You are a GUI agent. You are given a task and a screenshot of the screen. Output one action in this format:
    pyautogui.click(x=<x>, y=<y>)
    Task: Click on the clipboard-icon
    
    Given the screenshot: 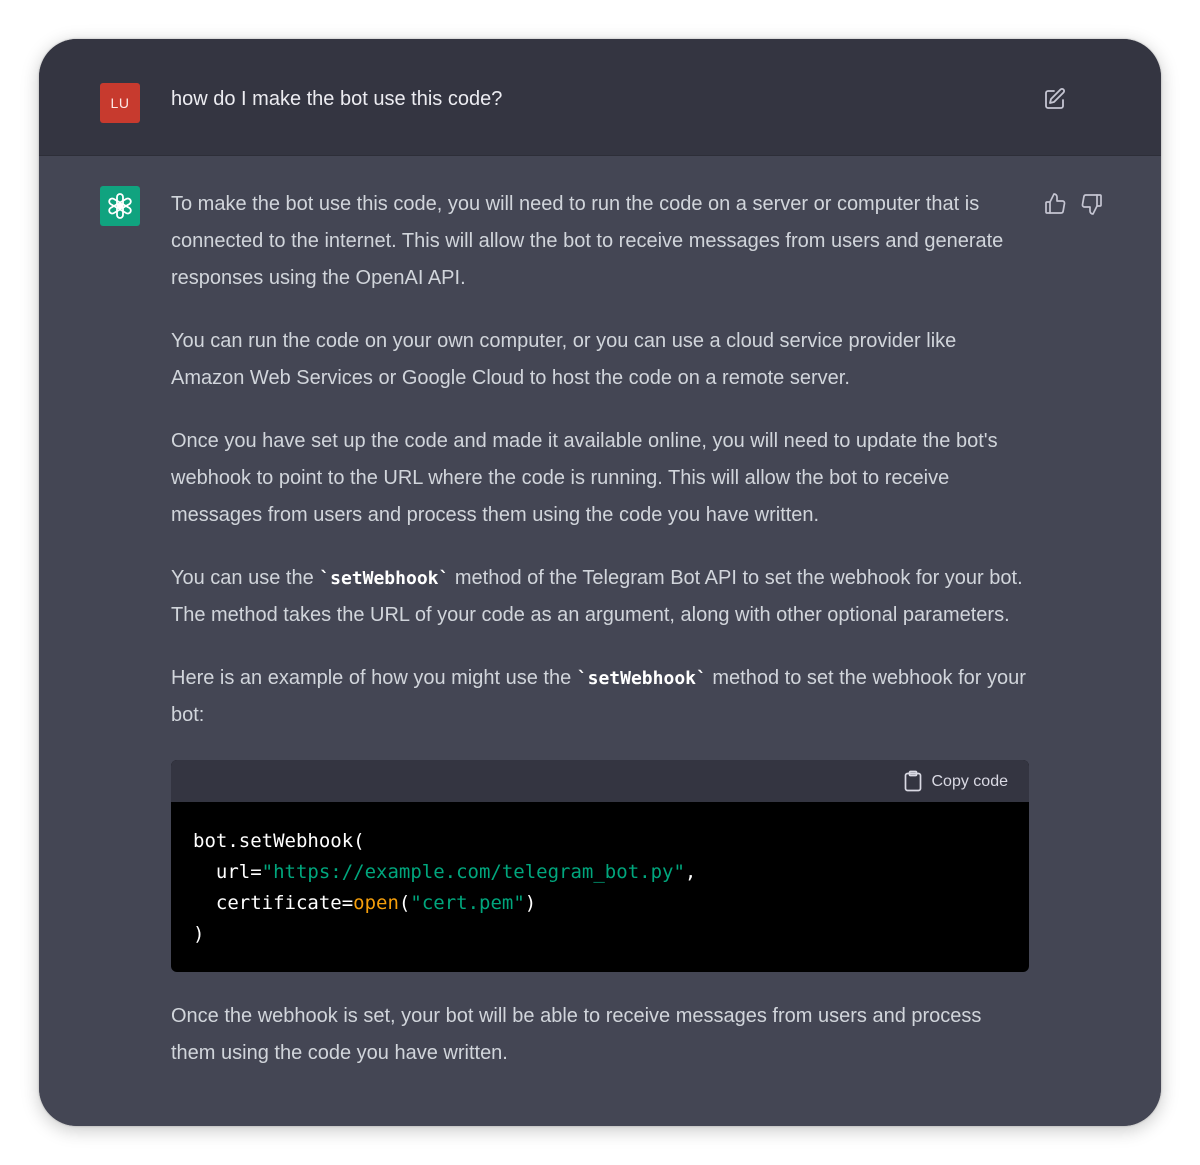 What is the action you would take?
    pyautogui.click(x=912, y=781)
    